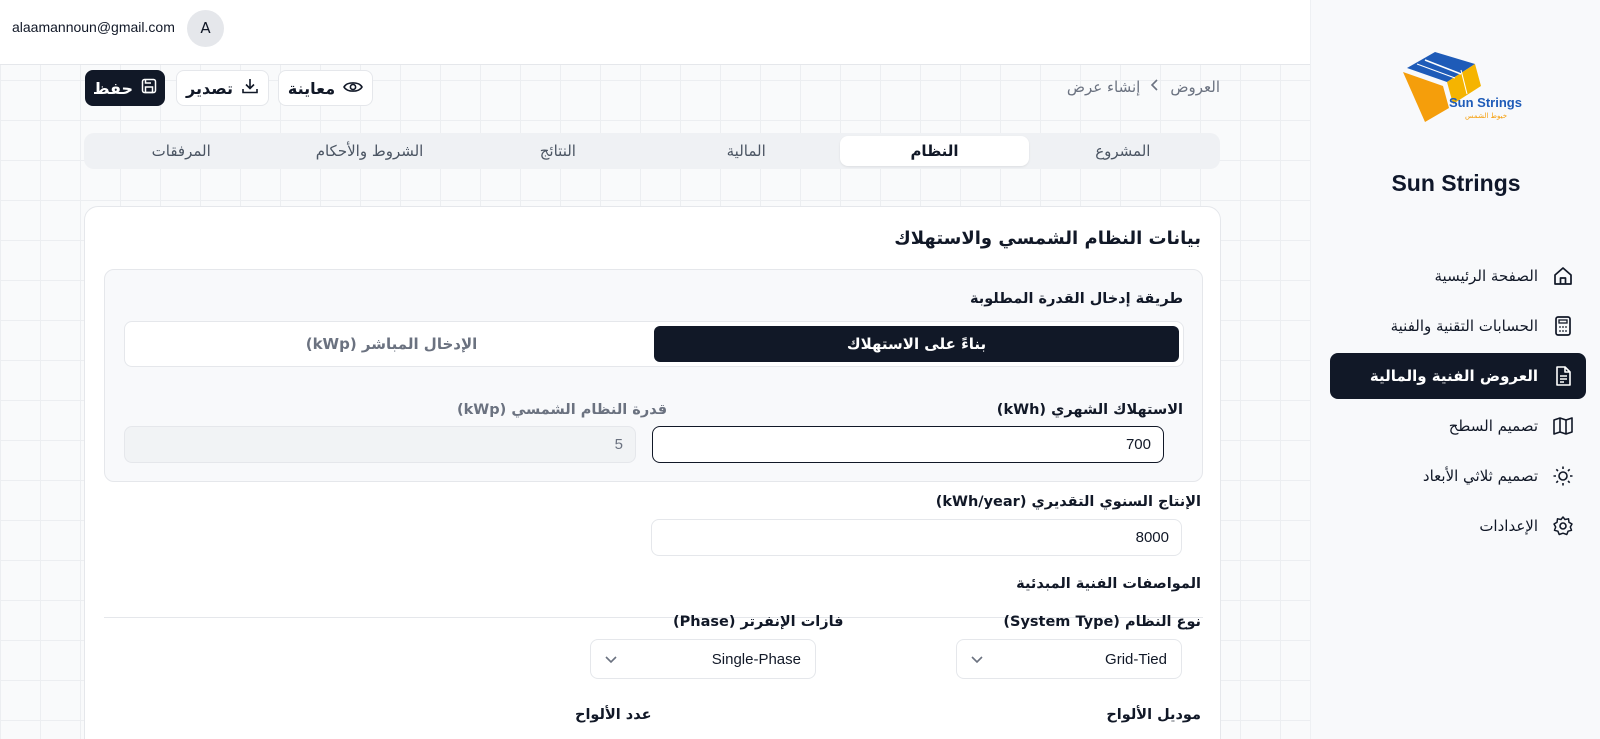  I want to click on method-consumption-option: بناءً على الاستهلاك, so click(916, 344).